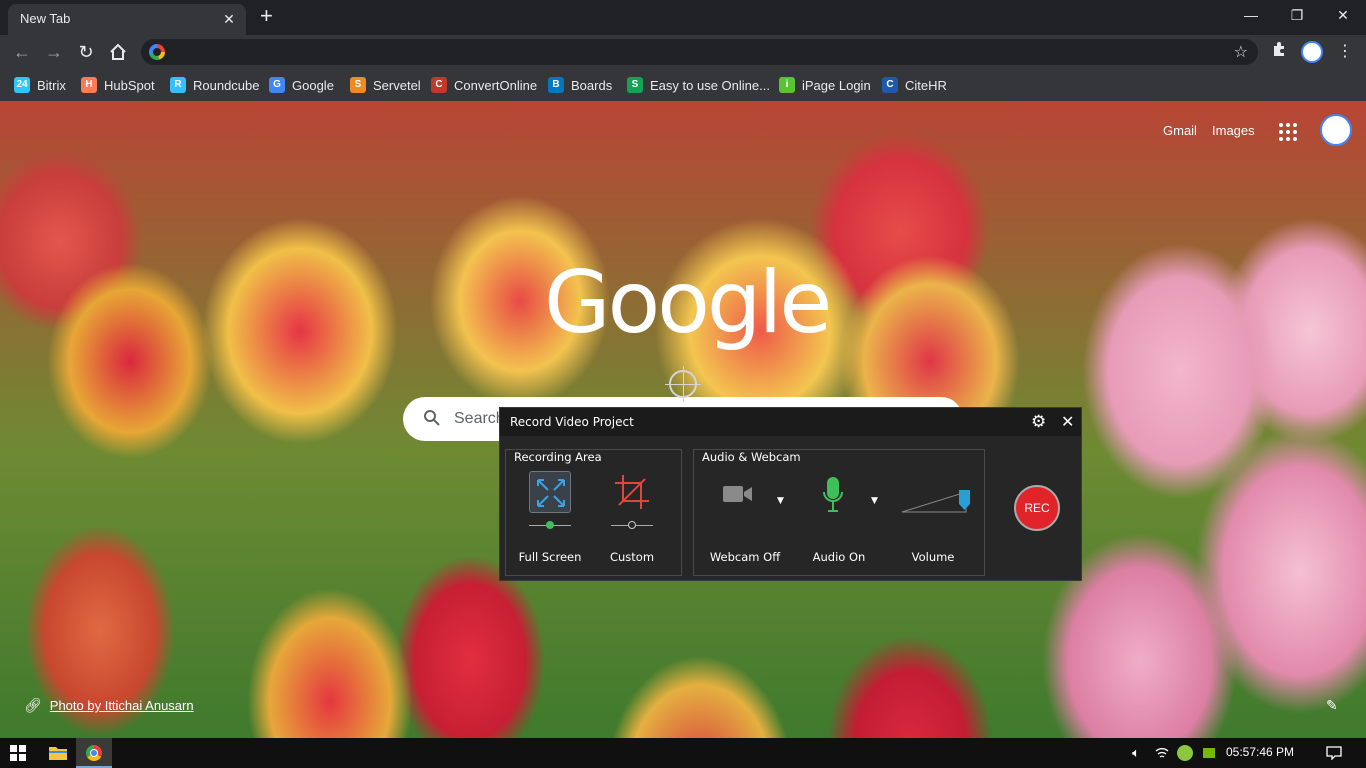 The width and height of the screenshot is (1366, 768). Describe the element at coordinates (683, 384) in the screenshot. I see `crosshair-cursor-icon` at that location.